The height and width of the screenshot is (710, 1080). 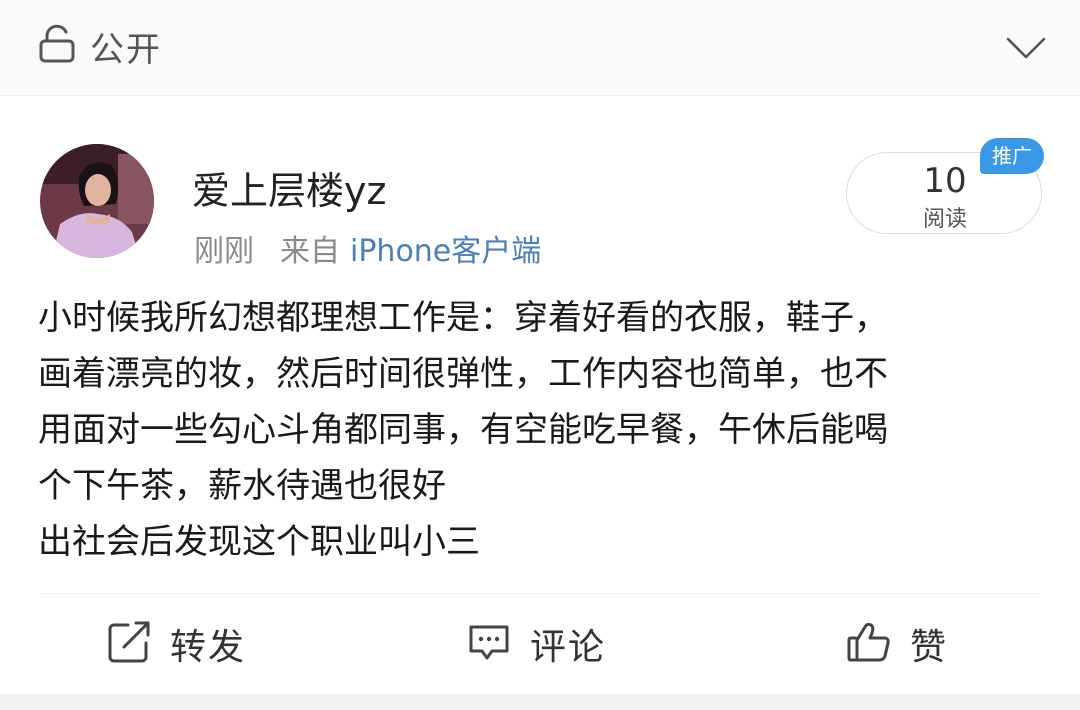 I want to click on like-label: 赞, so click(x=929, y=647).